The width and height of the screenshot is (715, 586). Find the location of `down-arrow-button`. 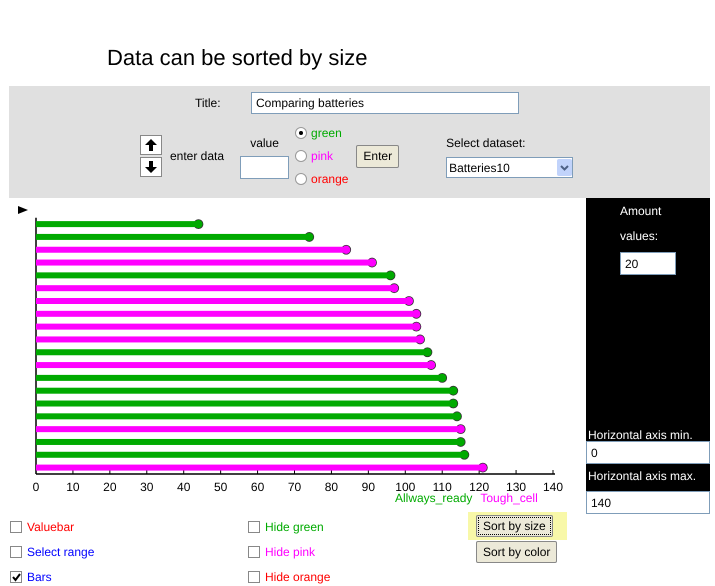

down-arrow-button is located at coordinates (151, 167).